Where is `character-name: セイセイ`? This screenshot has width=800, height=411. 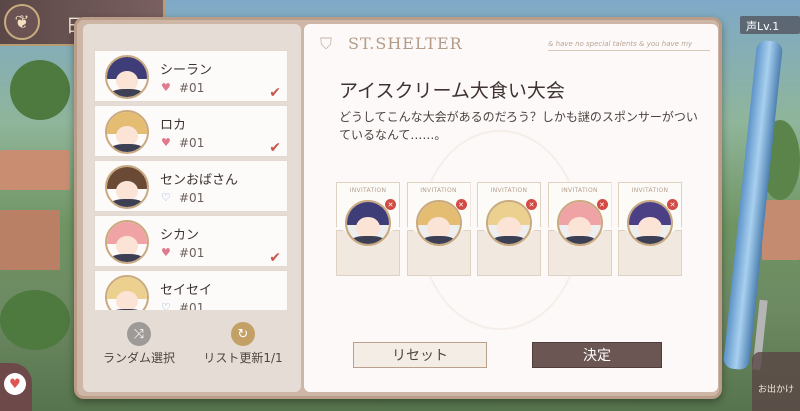 character-name: セイセイ is located at coordinates (186, 290).